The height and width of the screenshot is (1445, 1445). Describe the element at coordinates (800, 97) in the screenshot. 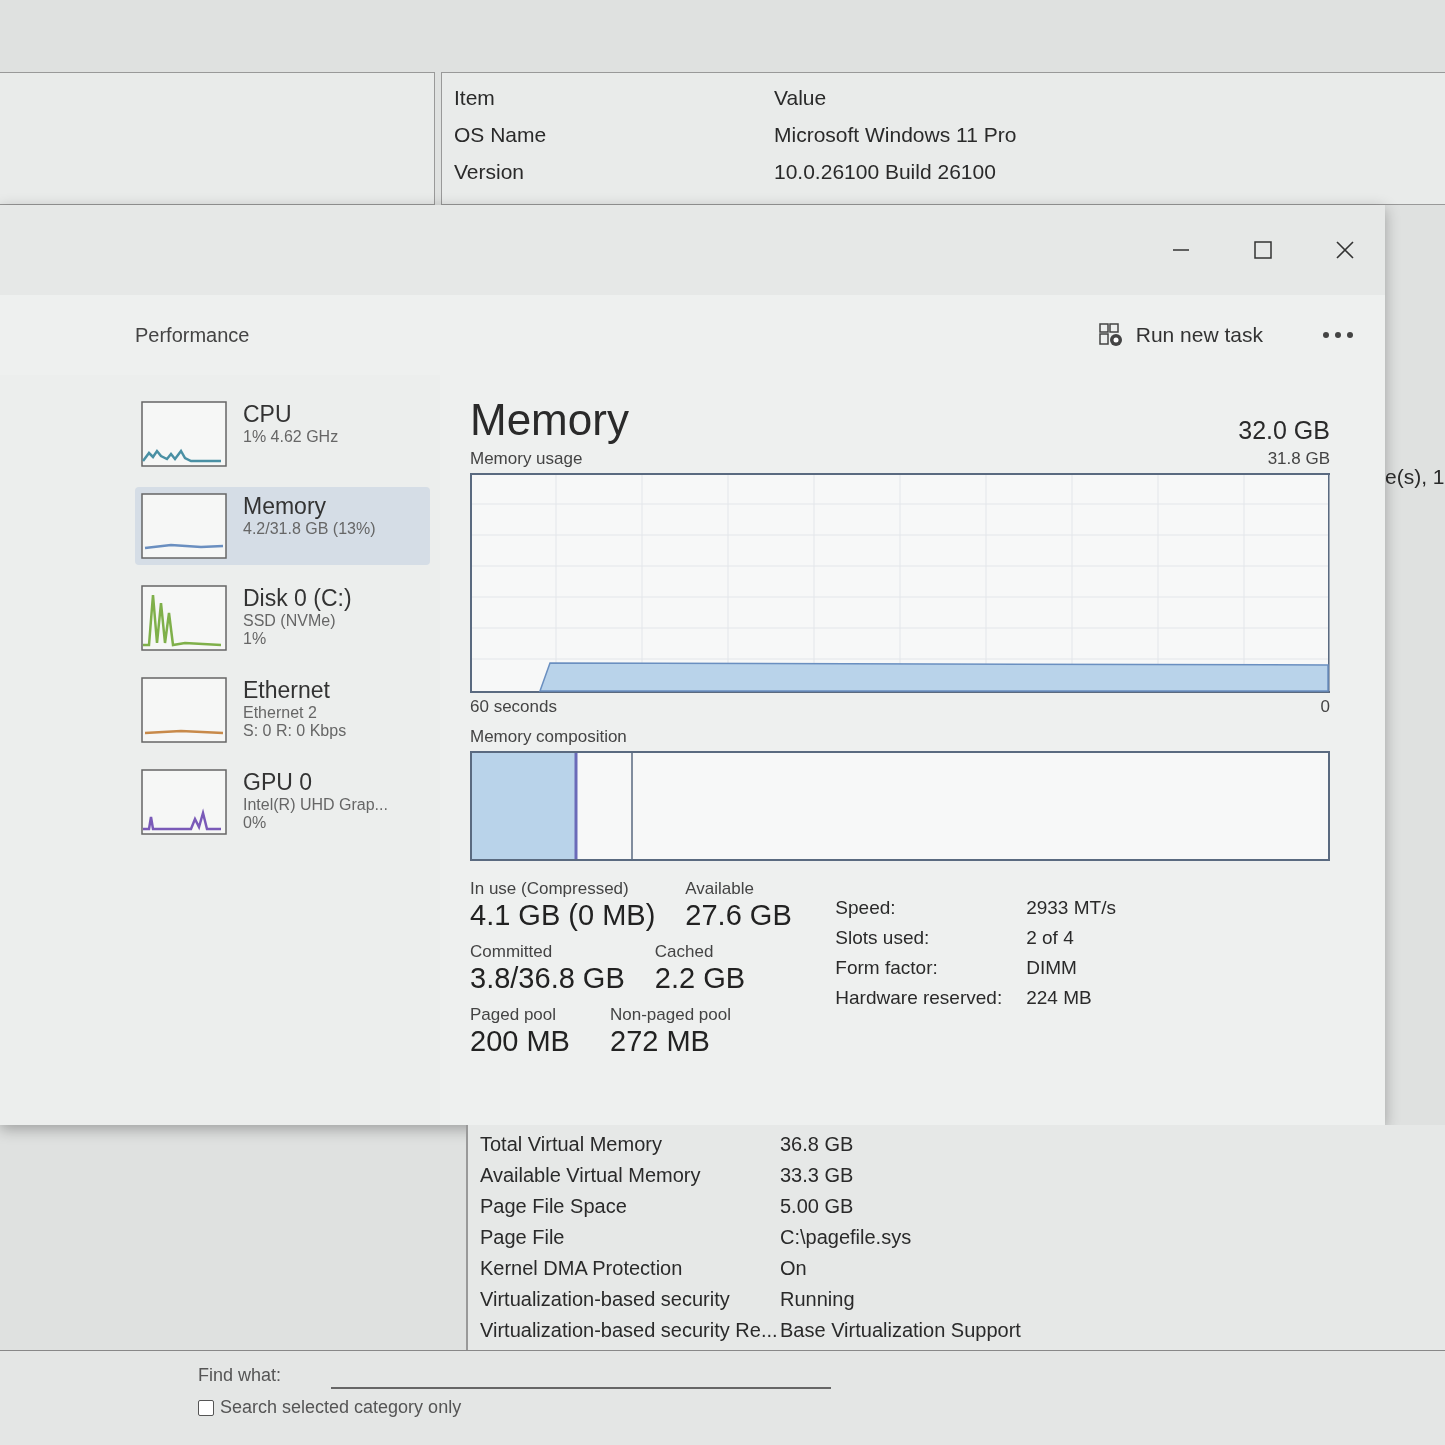

I see `column-header: Value` at that location.